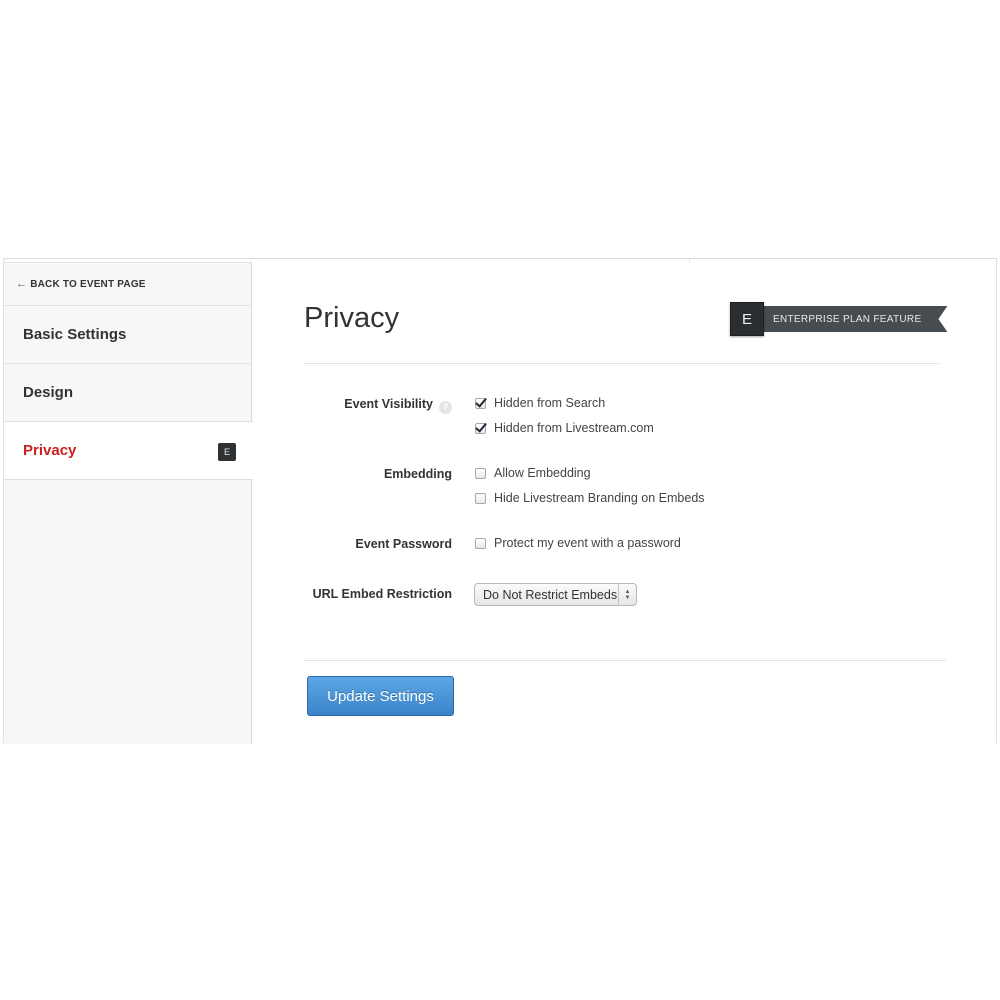  I want to click on hide-branding-checkbox, so click(480, 498).